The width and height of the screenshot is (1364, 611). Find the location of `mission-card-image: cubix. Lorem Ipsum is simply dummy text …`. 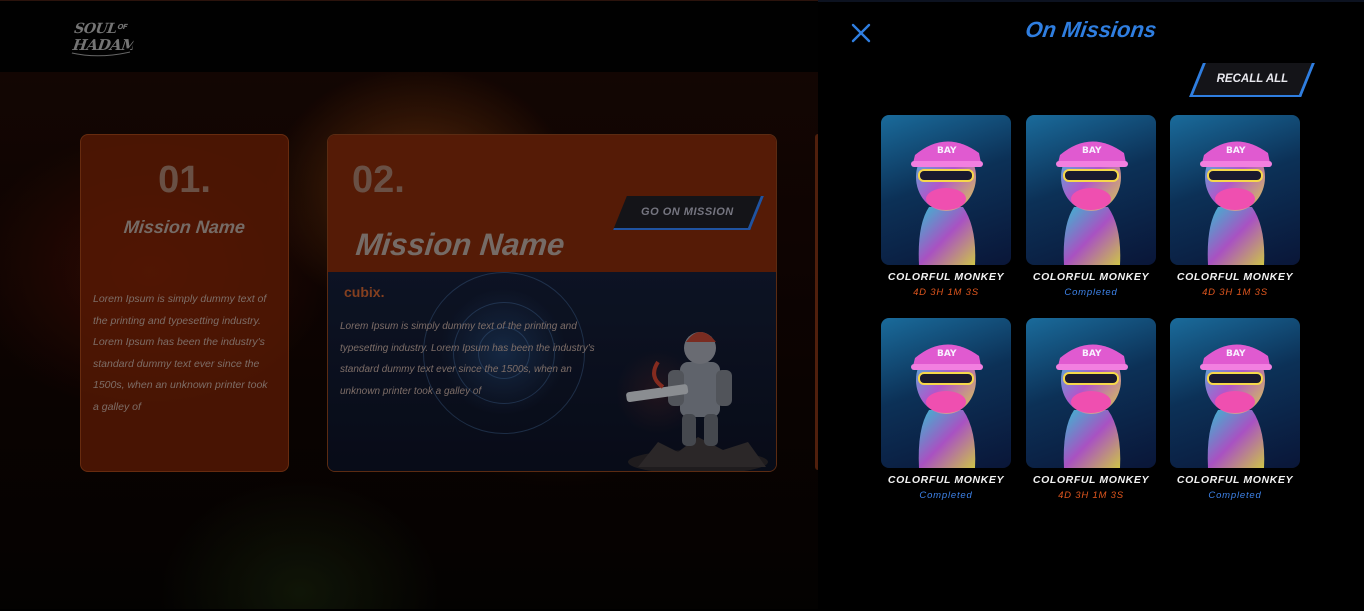

mission-card-image: cubix. Lorem Ipsum is simply dummy text … is located at coordinates (552, 371).